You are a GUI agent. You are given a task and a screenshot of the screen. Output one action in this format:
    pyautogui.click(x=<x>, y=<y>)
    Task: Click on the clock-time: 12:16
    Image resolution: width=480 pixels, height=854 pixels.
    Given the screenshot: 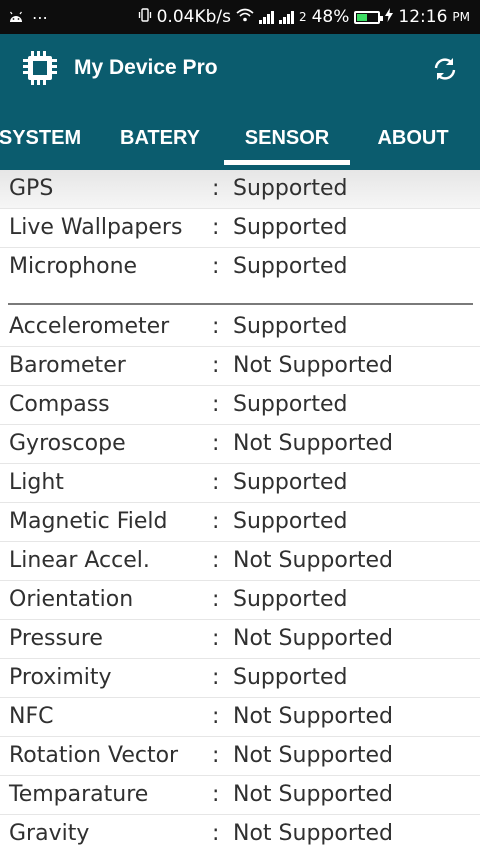 What is the action you would take?
    pyautogui.click(x=423, y=17)
    